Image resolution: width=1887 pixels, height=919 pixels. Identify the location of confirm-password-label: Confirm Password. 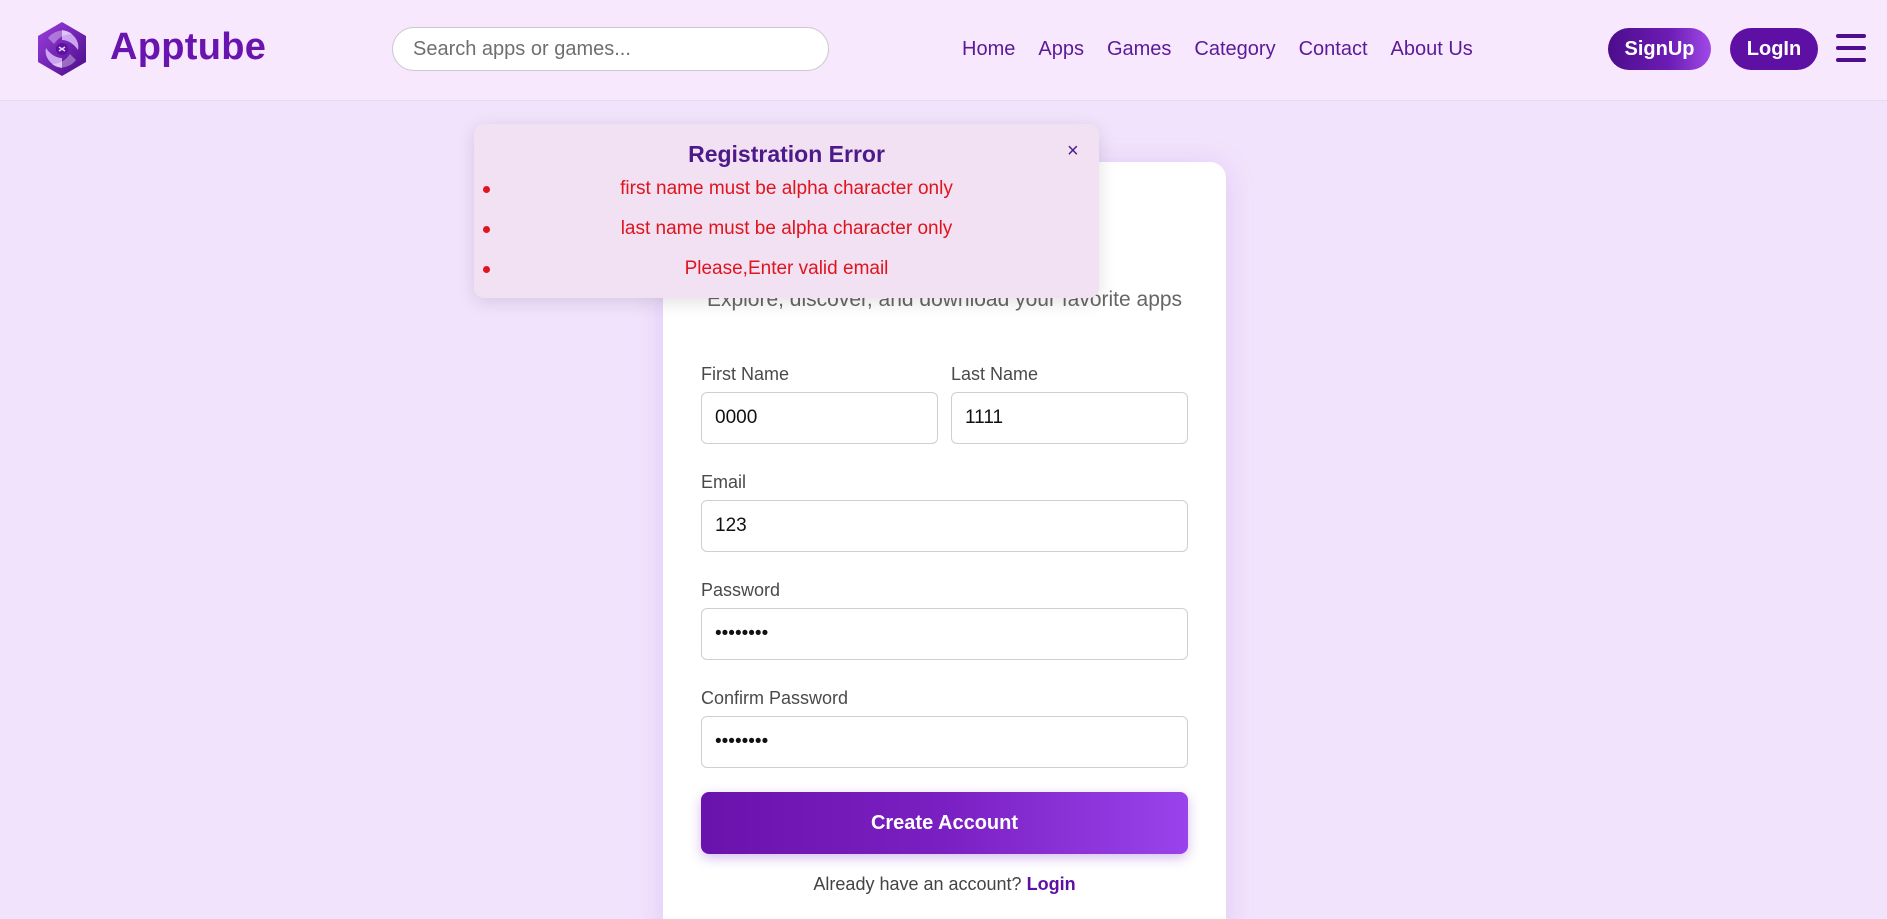
(775, 698).